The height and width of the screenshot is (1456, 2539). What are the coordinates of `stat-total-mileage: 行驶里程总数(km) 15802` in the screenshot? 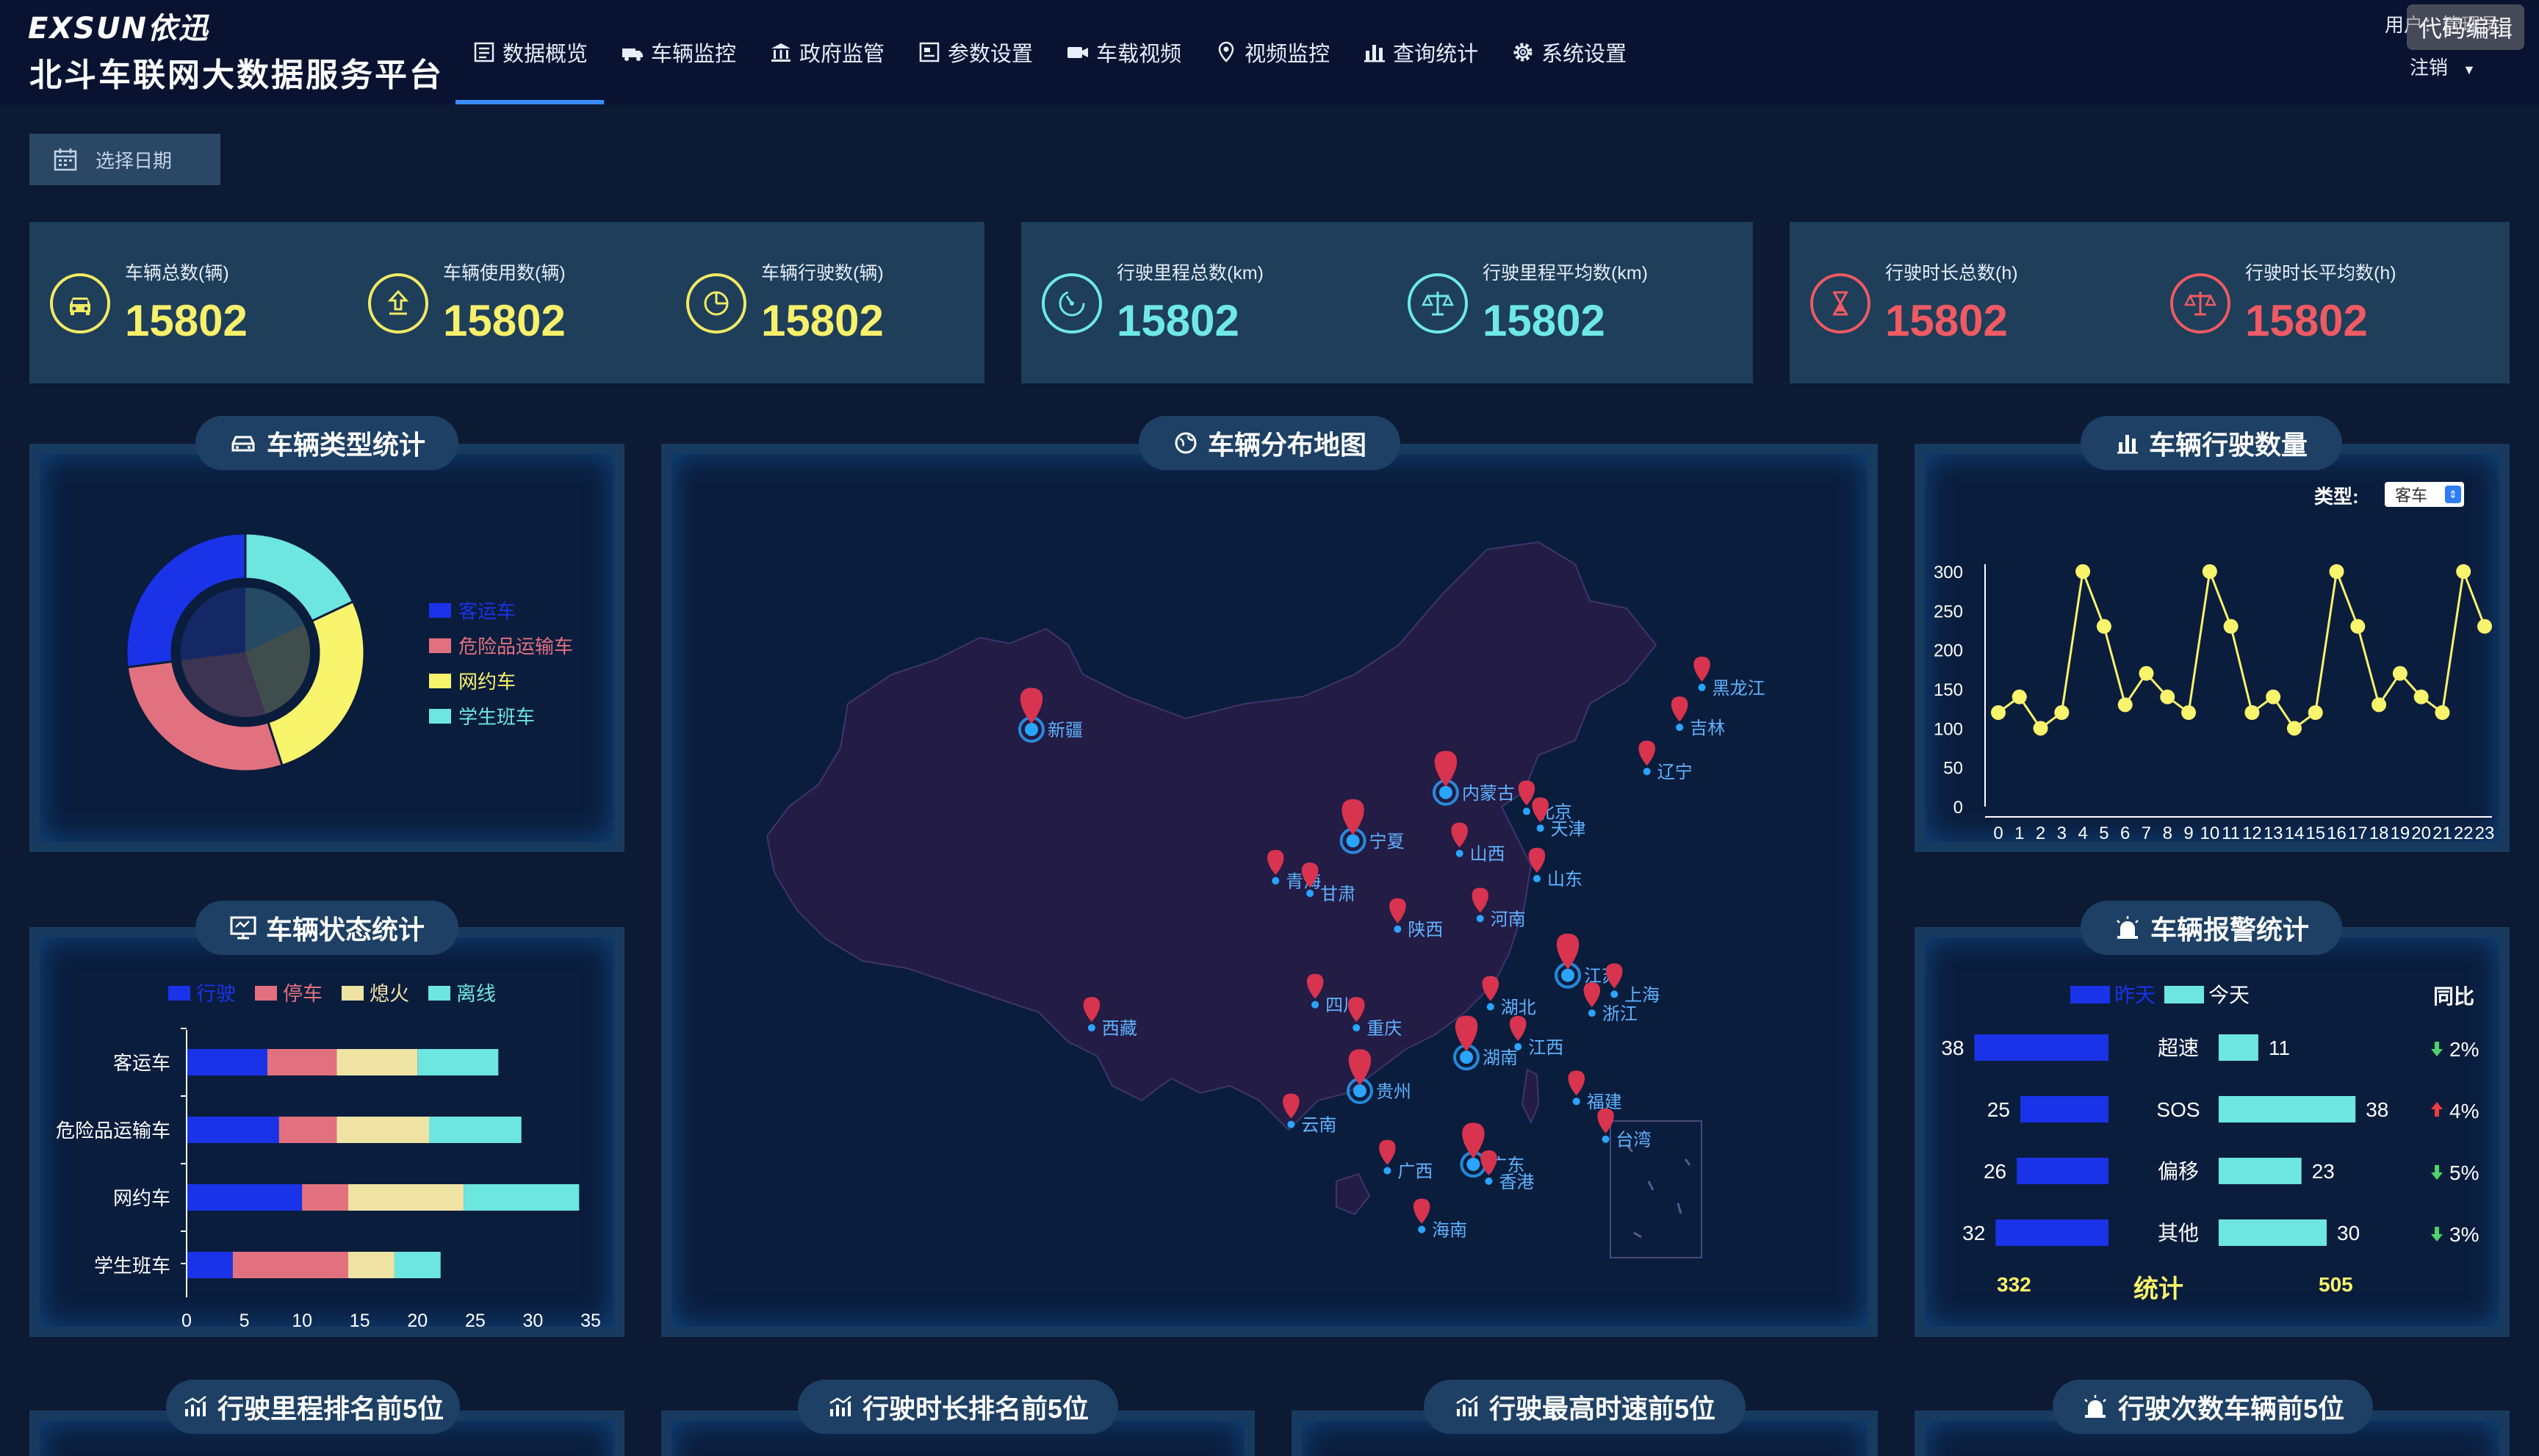 It's located at (1204, 302).